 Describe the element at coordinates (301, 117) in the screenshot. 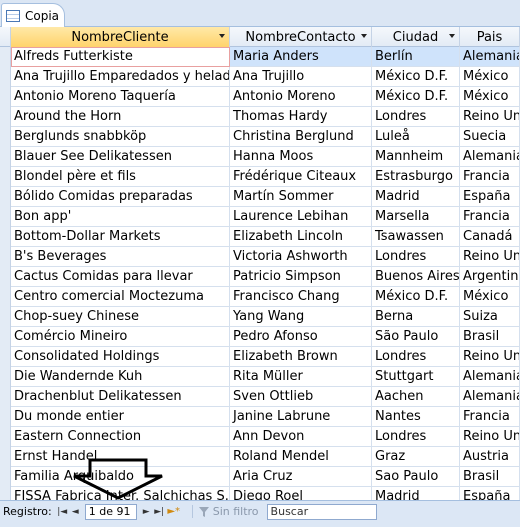

I see `table-cell: Thomas Hardy` at that location.